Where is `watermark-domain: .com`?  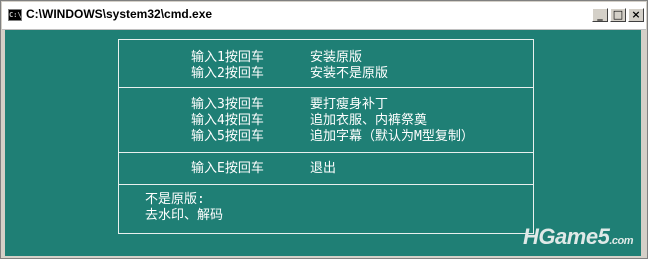 watermark-domain: .com is located at coordinates (621, 241).